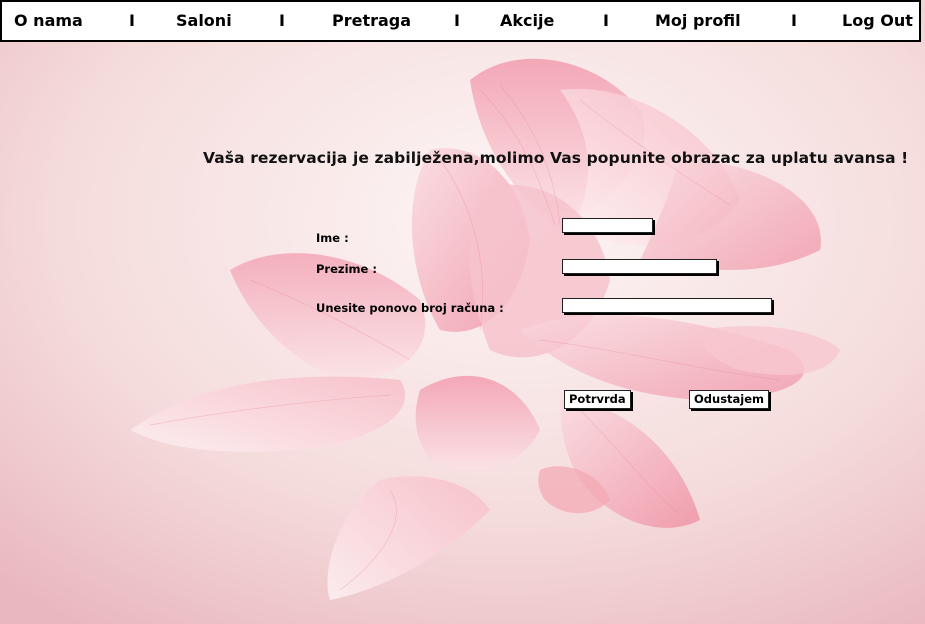 This screenshot has width=925, height=624. I want to click on nav-item-log-out: Log Out, so click(877, 21).